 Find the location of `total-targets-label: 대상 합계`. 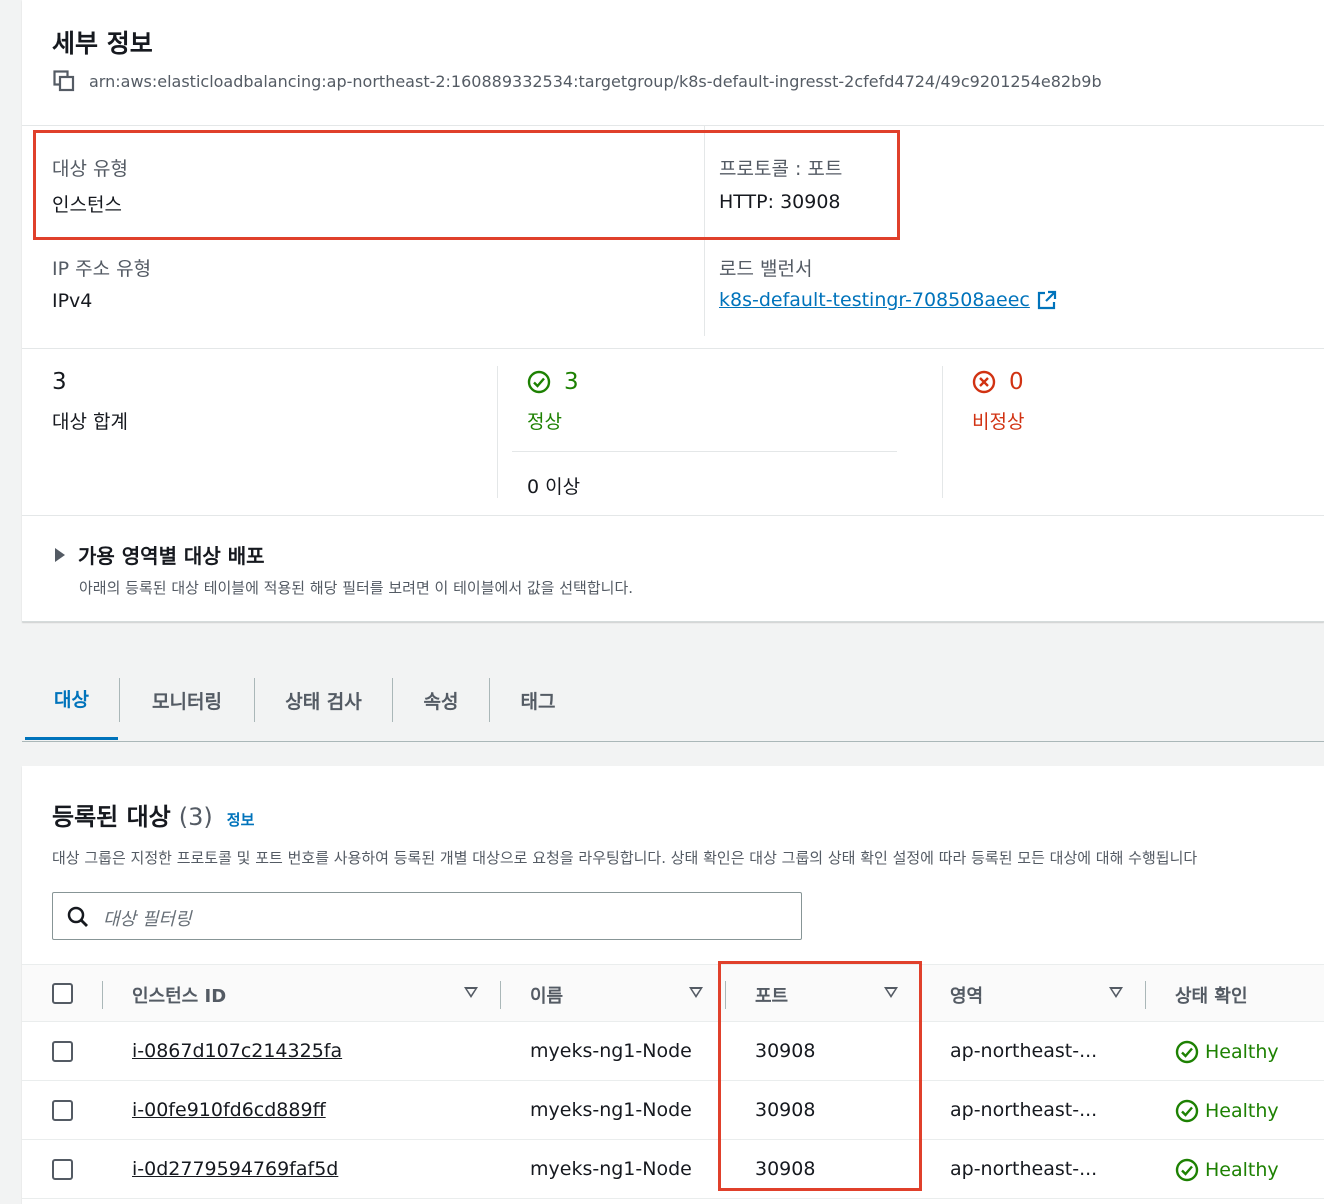

total-targets-label: 대상 합계 is located at coordinates (90, 422).